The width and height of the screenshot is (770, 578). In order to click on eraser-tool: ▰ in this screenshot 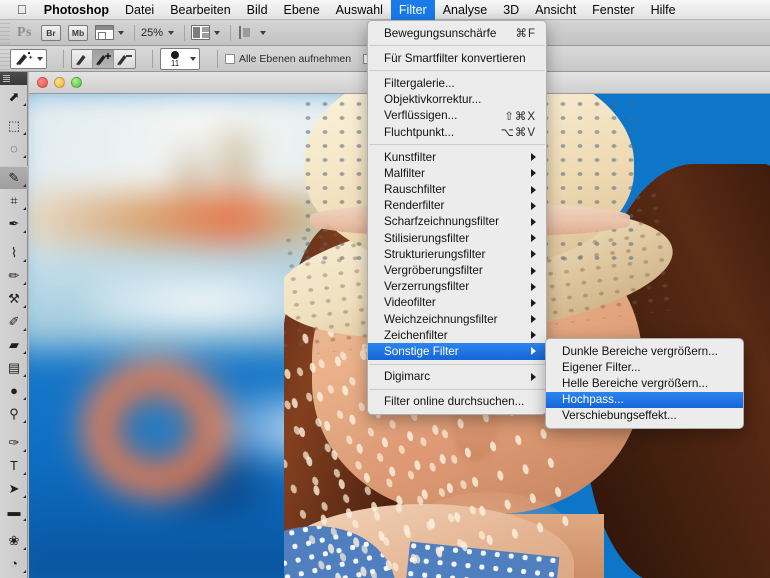, I will do `click(14, 344)`.